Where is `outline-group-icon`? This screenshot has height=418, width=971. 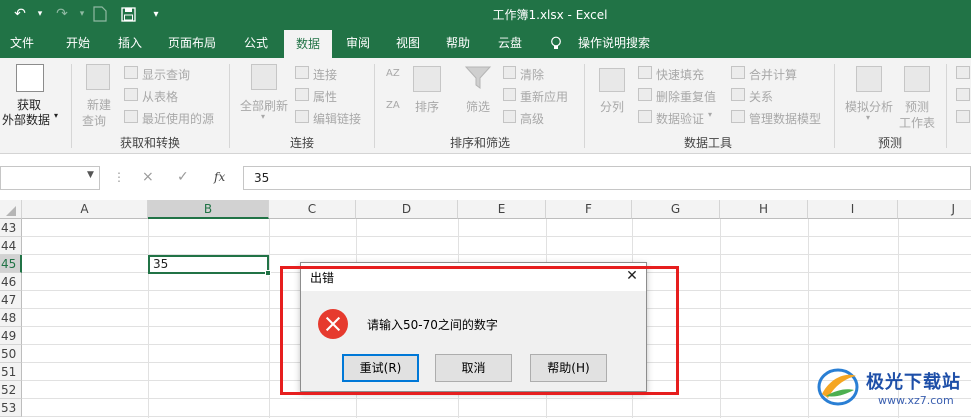 outline-group-icon is located at coordinates (963, 72).